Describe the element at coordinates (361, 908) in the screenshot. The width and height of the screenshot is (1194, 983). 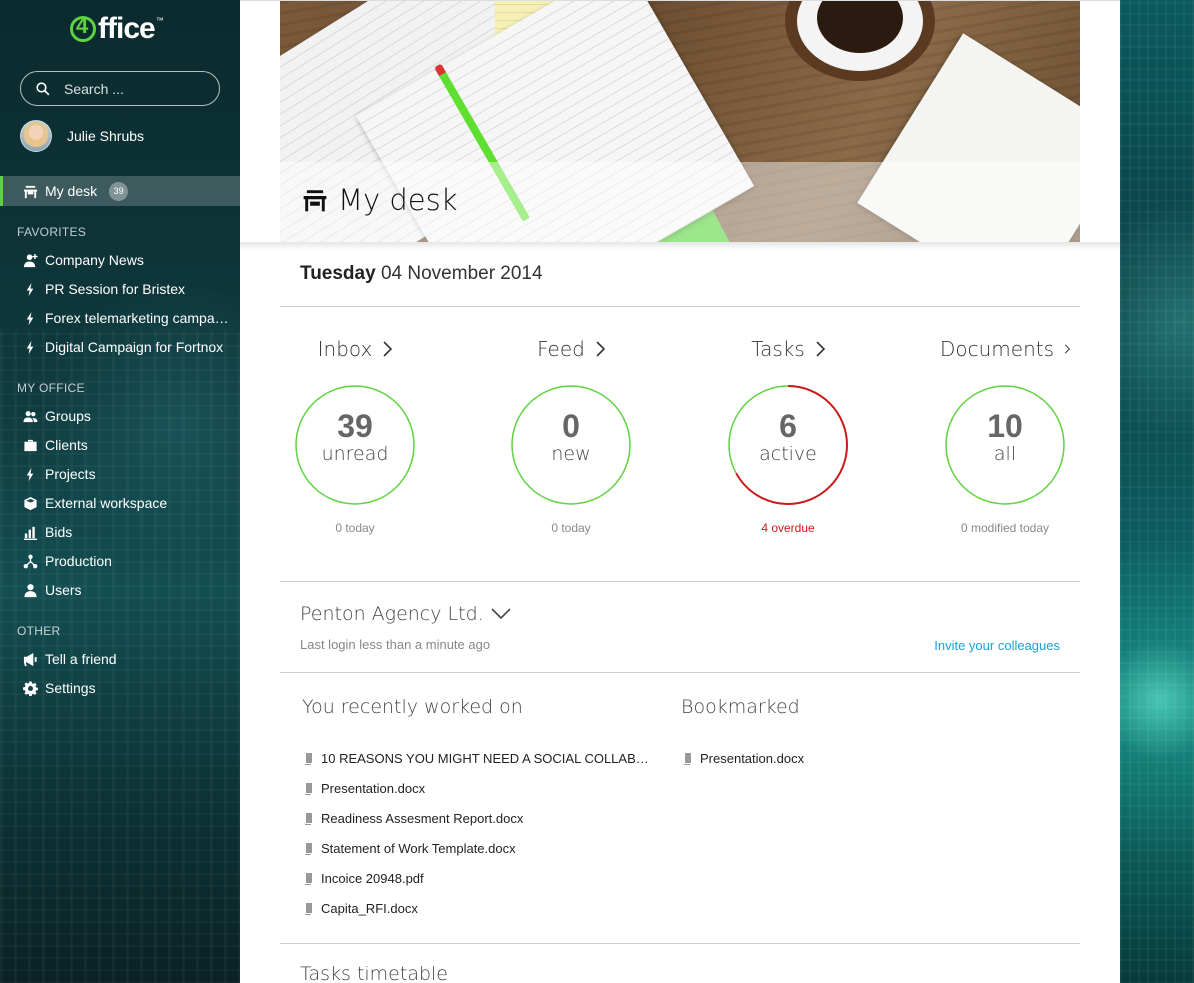
I see `recent-file: Capita_RFI.docx` at that location.